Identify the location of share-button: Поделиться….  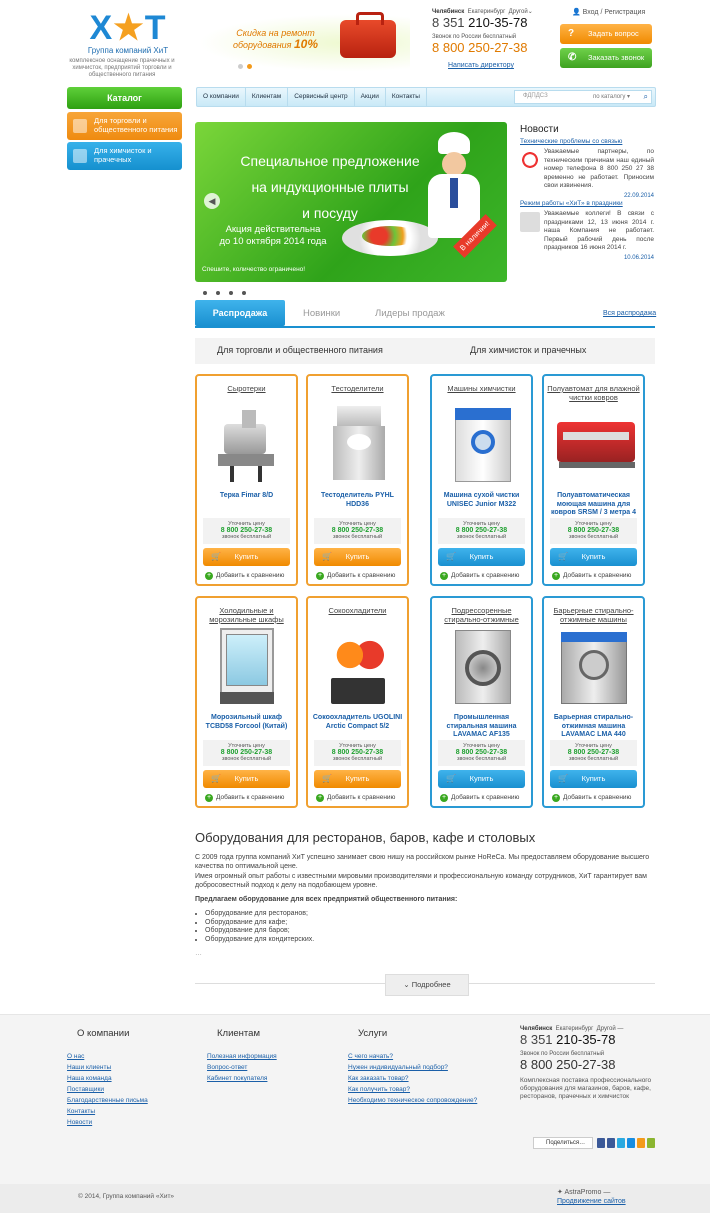
(563, 1143).